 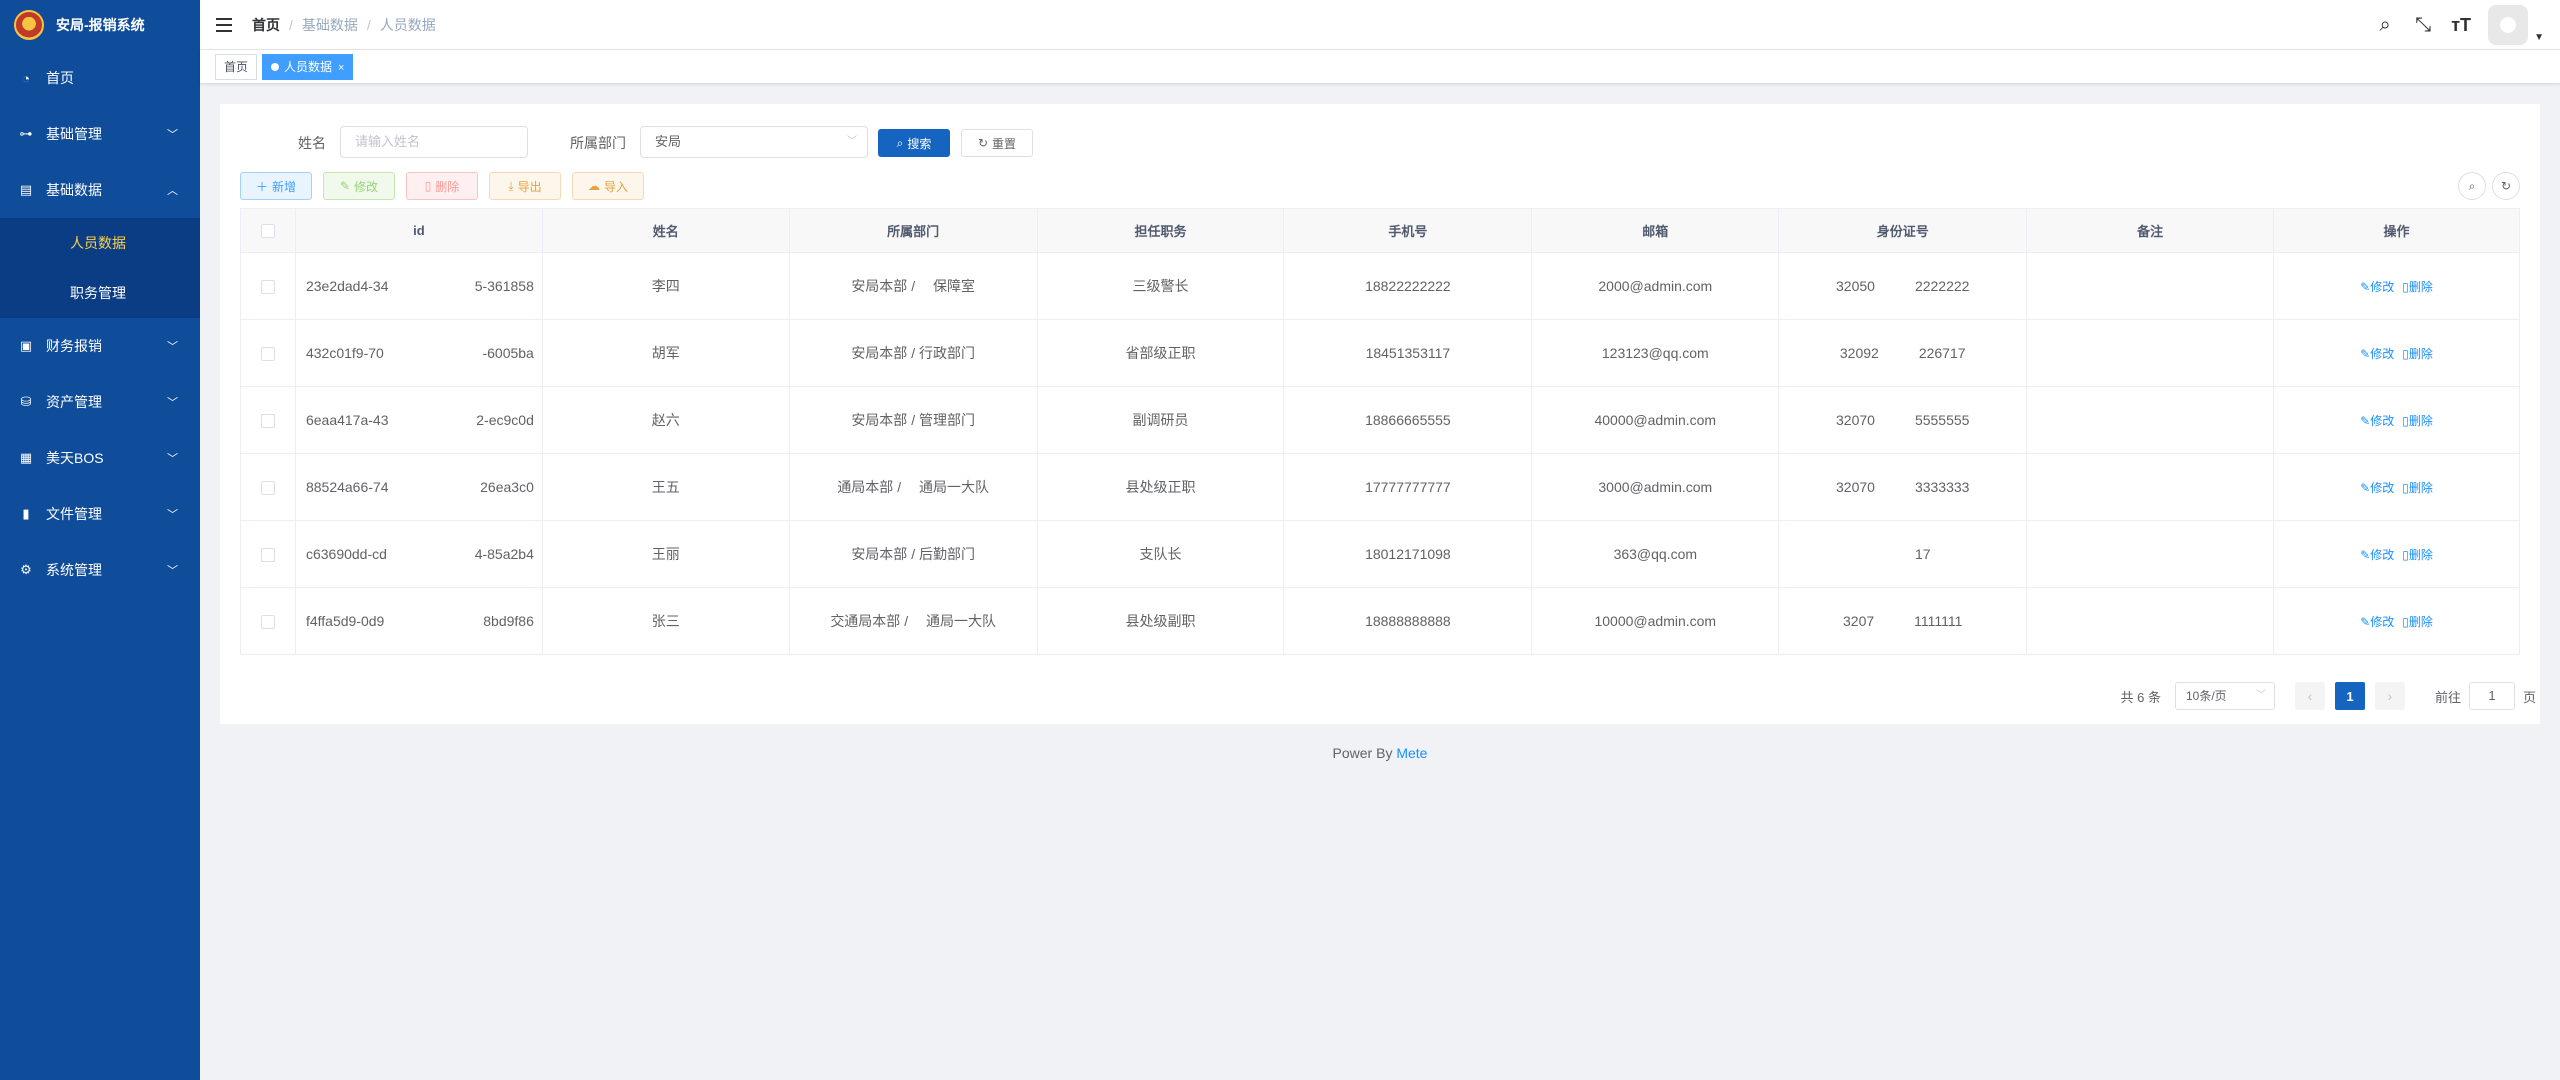 What do you see at coordinates (914, 143) in the screenshot?
I see `search-button: ⌕ 搜索` at bounding box center [914, 143].